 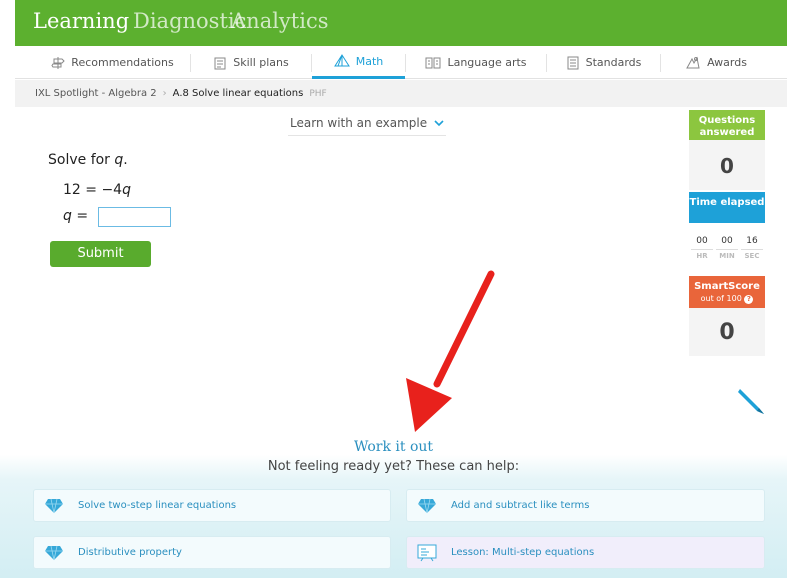 I want to click on skill-plans-icon, so click(x=220, y=63).